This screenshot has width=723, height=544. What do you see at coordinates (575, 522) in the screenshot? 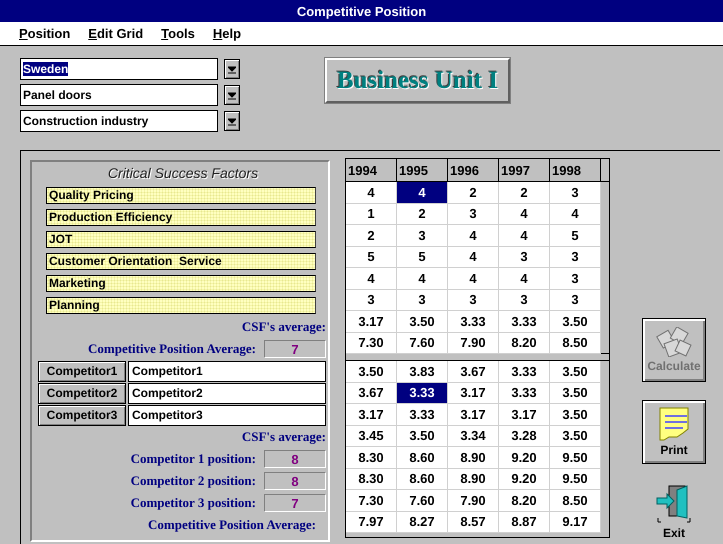
I see `grid-cell: 9.17` at bounding box center [575, 522].